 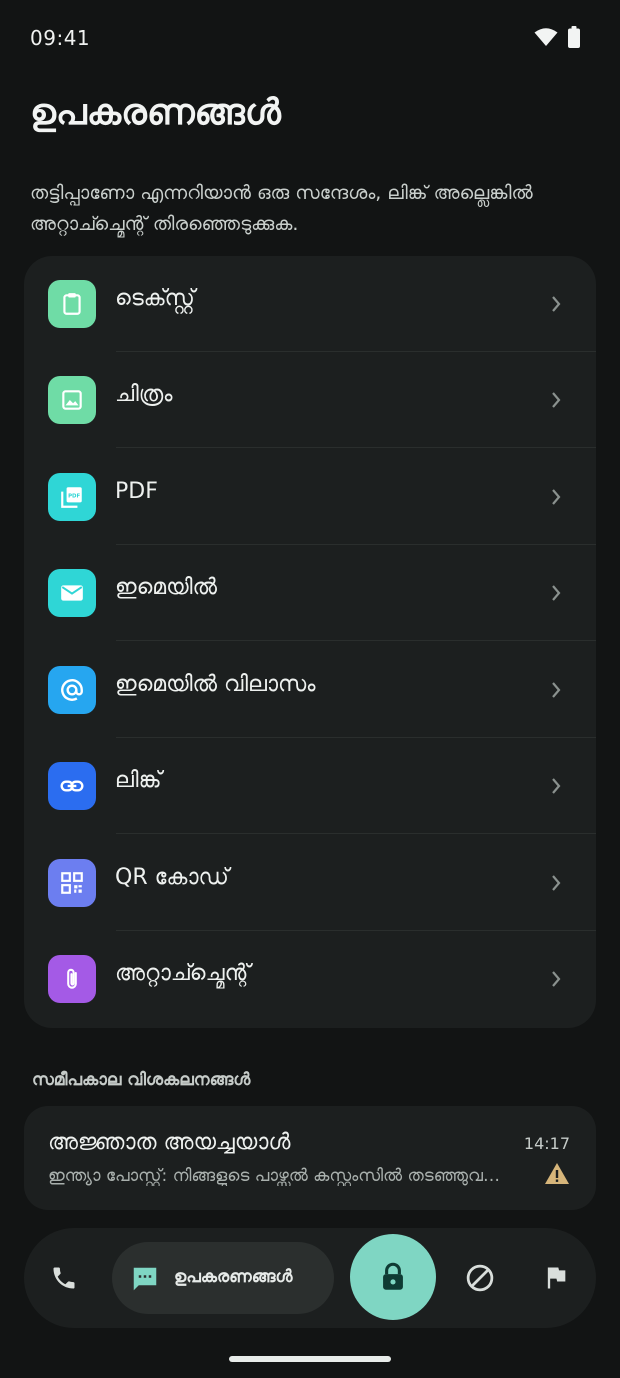 I want to click on pdf-icon: PDF, so click(x=72, y=497).